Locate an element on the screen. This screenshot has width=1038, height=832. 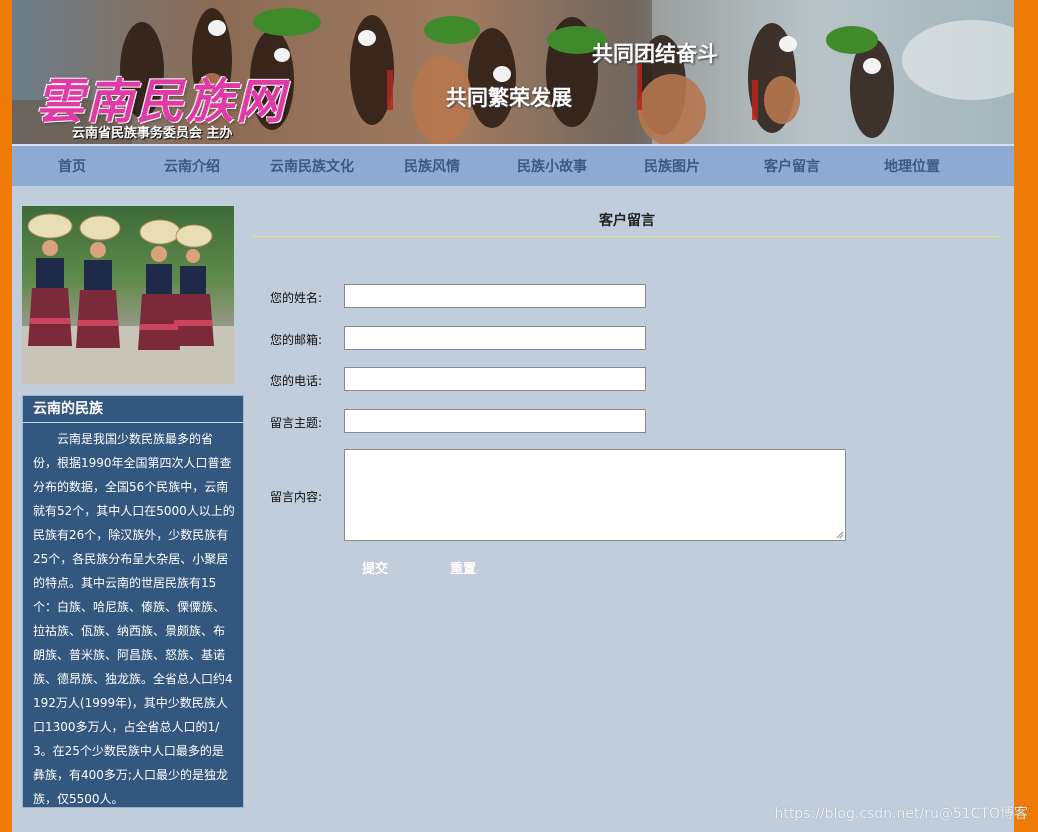
nav-ethnic-pictures: 民族图片 is located at coordinates (672, 166).